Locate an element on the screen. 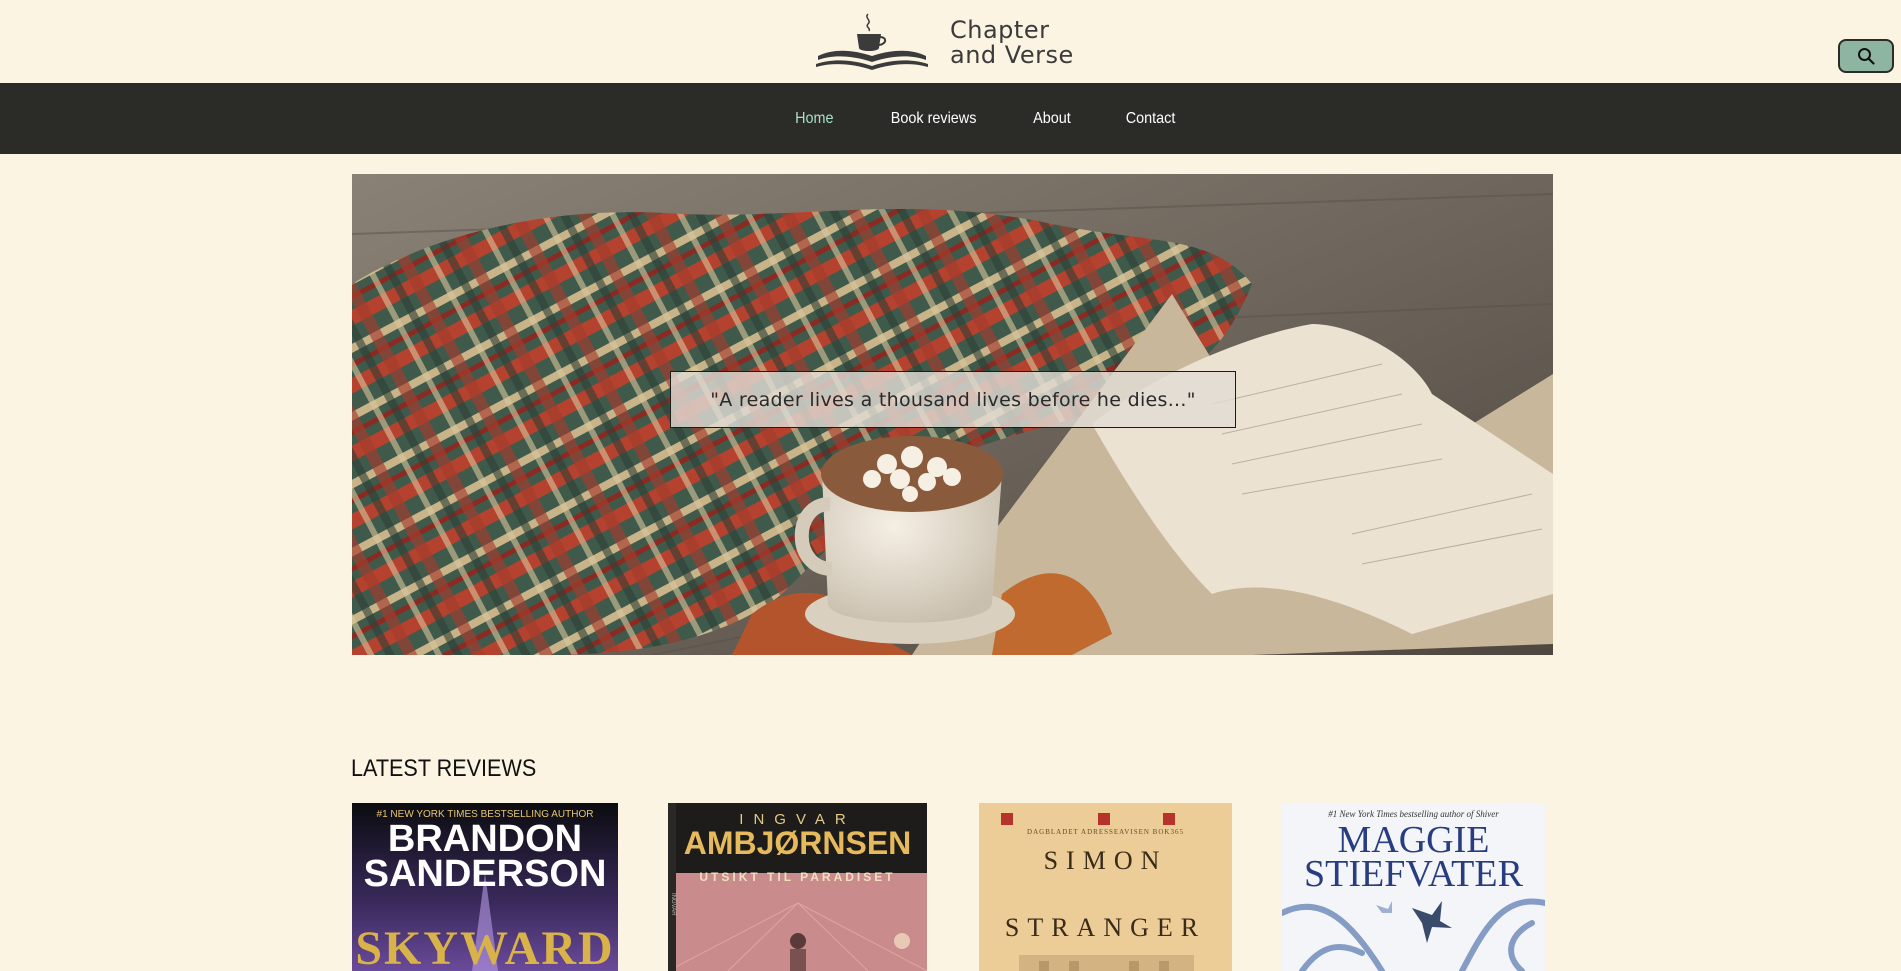 This screenshot has width=1901, height=971. site-title-line1: Chapter is located at coordinates (1000, 29).